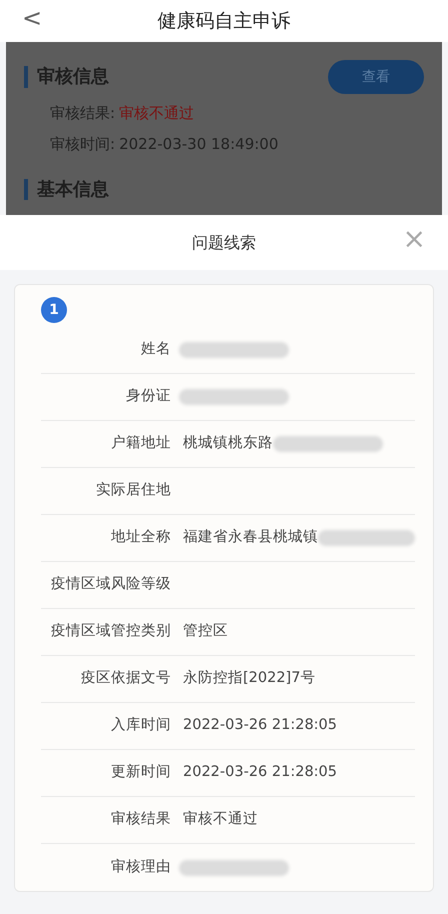  What do you see at coordinates (140, 772) in the screenshot?
I see `field-label: 更新时间` at bounding box center [140, 772].